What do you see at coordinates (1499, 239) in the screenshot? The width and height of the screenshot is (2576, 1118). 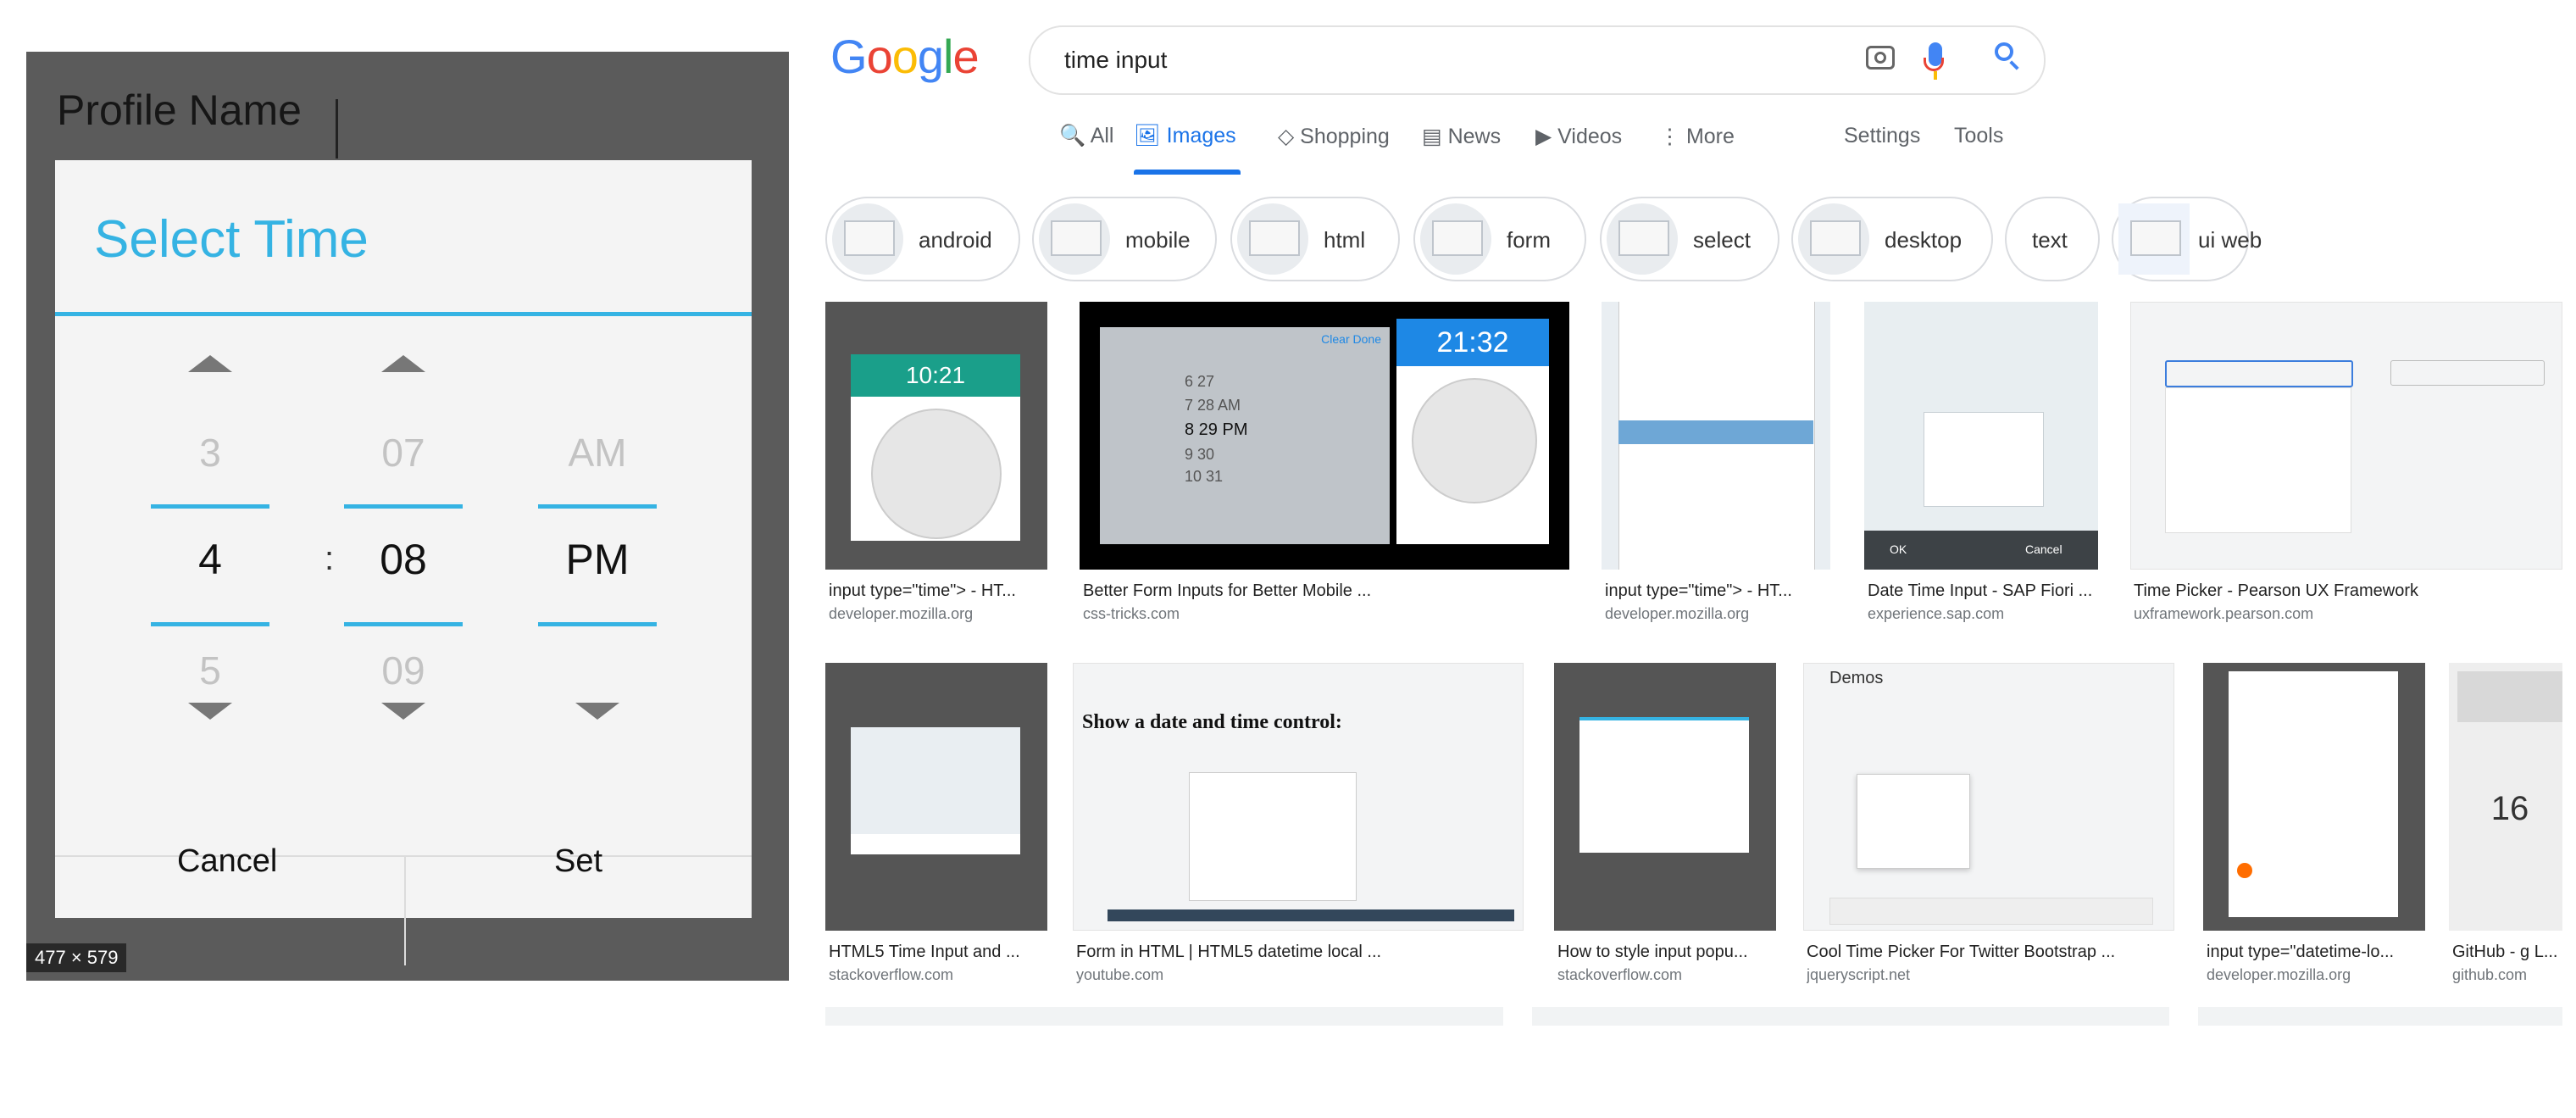 I see `chip-form: form` at bounding box center [1499, 239].